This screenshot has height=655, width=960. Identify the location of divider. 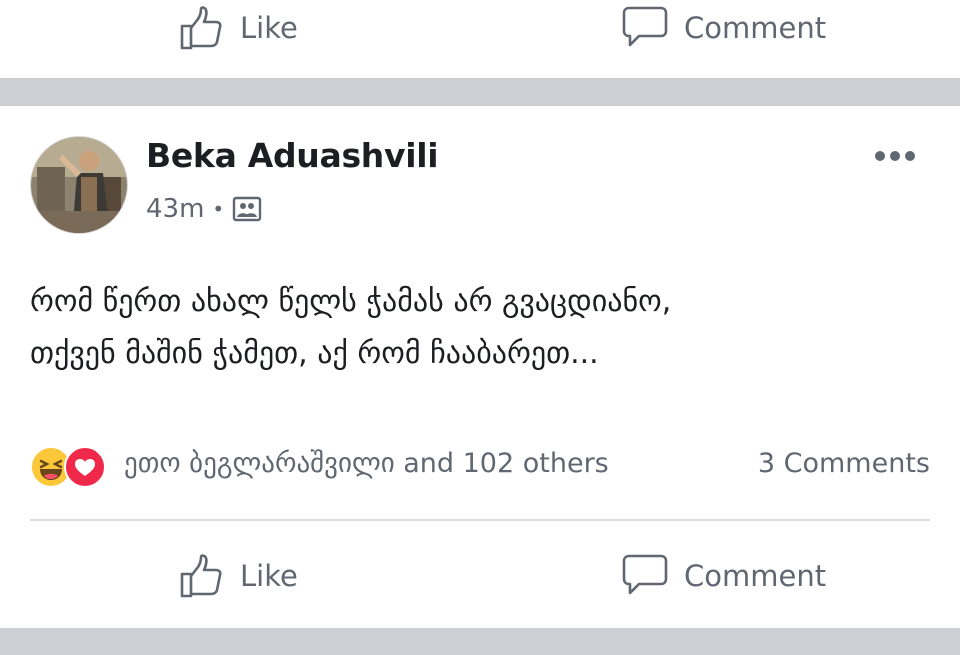
(480, 520).